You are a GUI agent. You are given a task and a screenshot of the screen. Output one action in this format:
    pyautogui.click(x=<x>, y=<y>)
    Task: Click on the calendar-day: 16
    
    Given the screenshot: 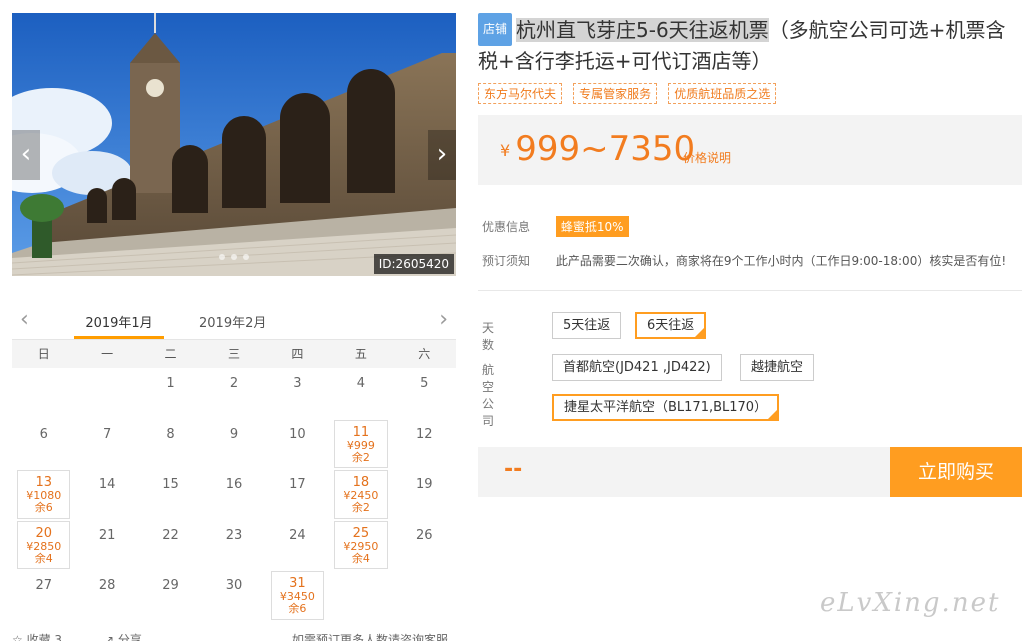 What is the action you would take?
    pyautogui.click(x=233, y=494)
    